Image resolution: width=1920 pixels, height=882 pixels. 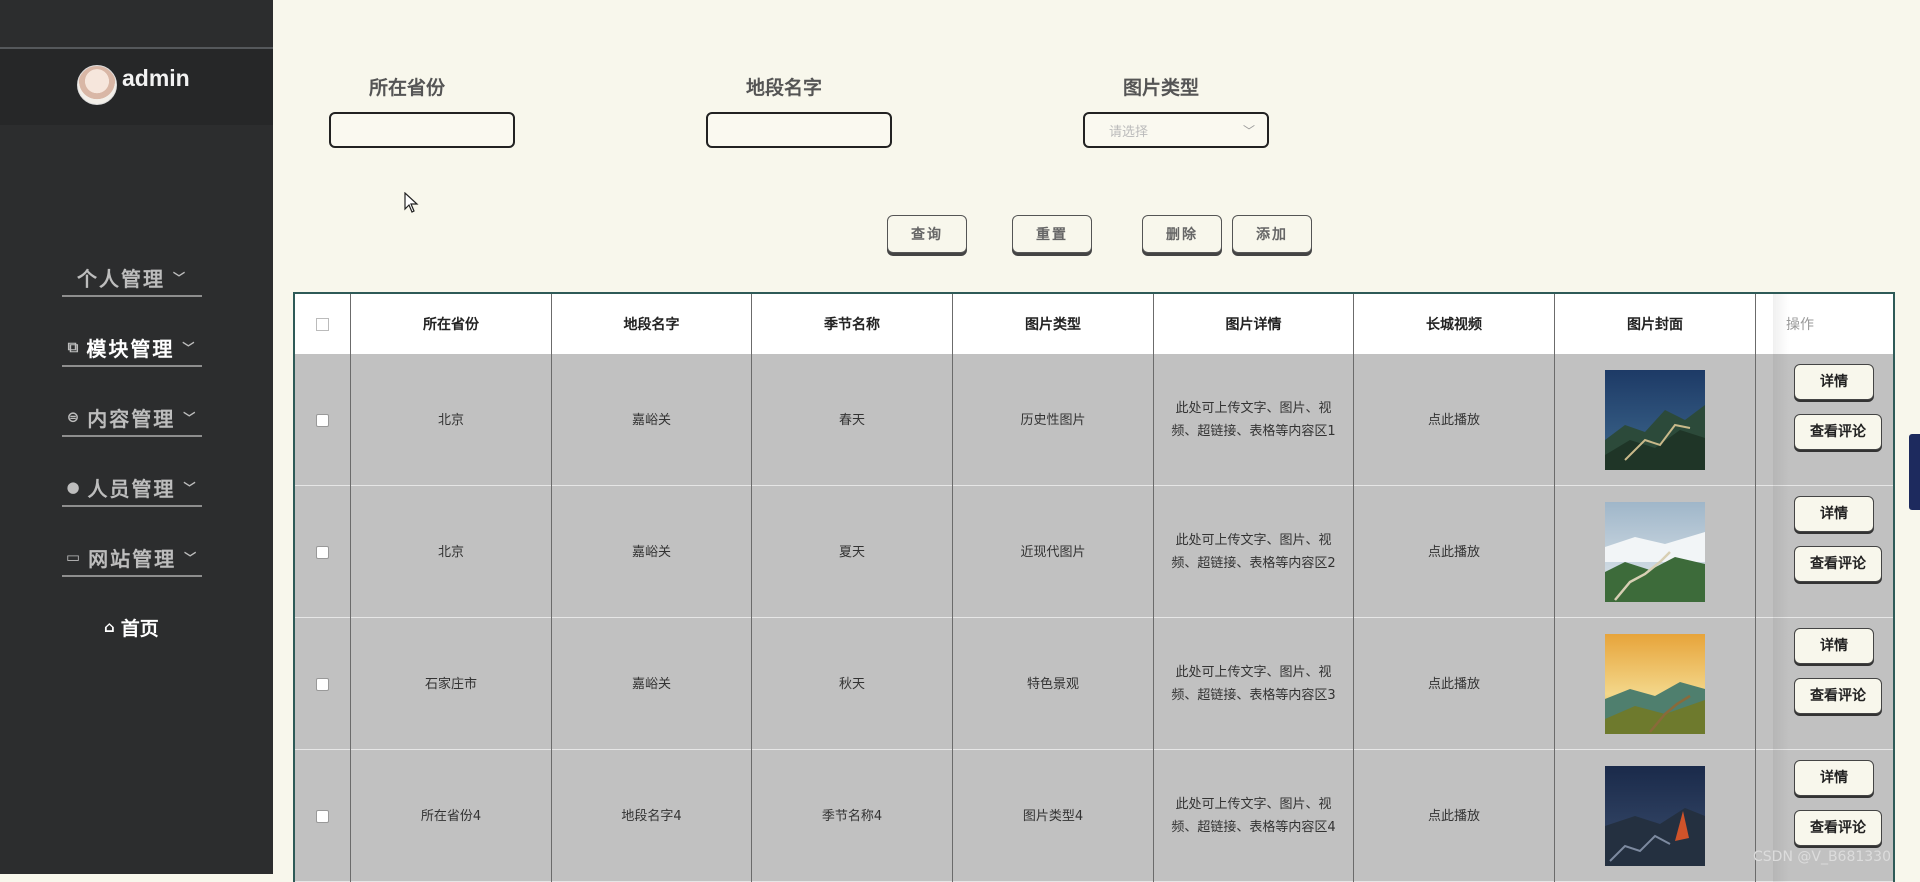 What do you see at coordinates (120, 278) in the screenshot?
I see `menu-personal-label: 个人管理` at bounding box center [120, 278].